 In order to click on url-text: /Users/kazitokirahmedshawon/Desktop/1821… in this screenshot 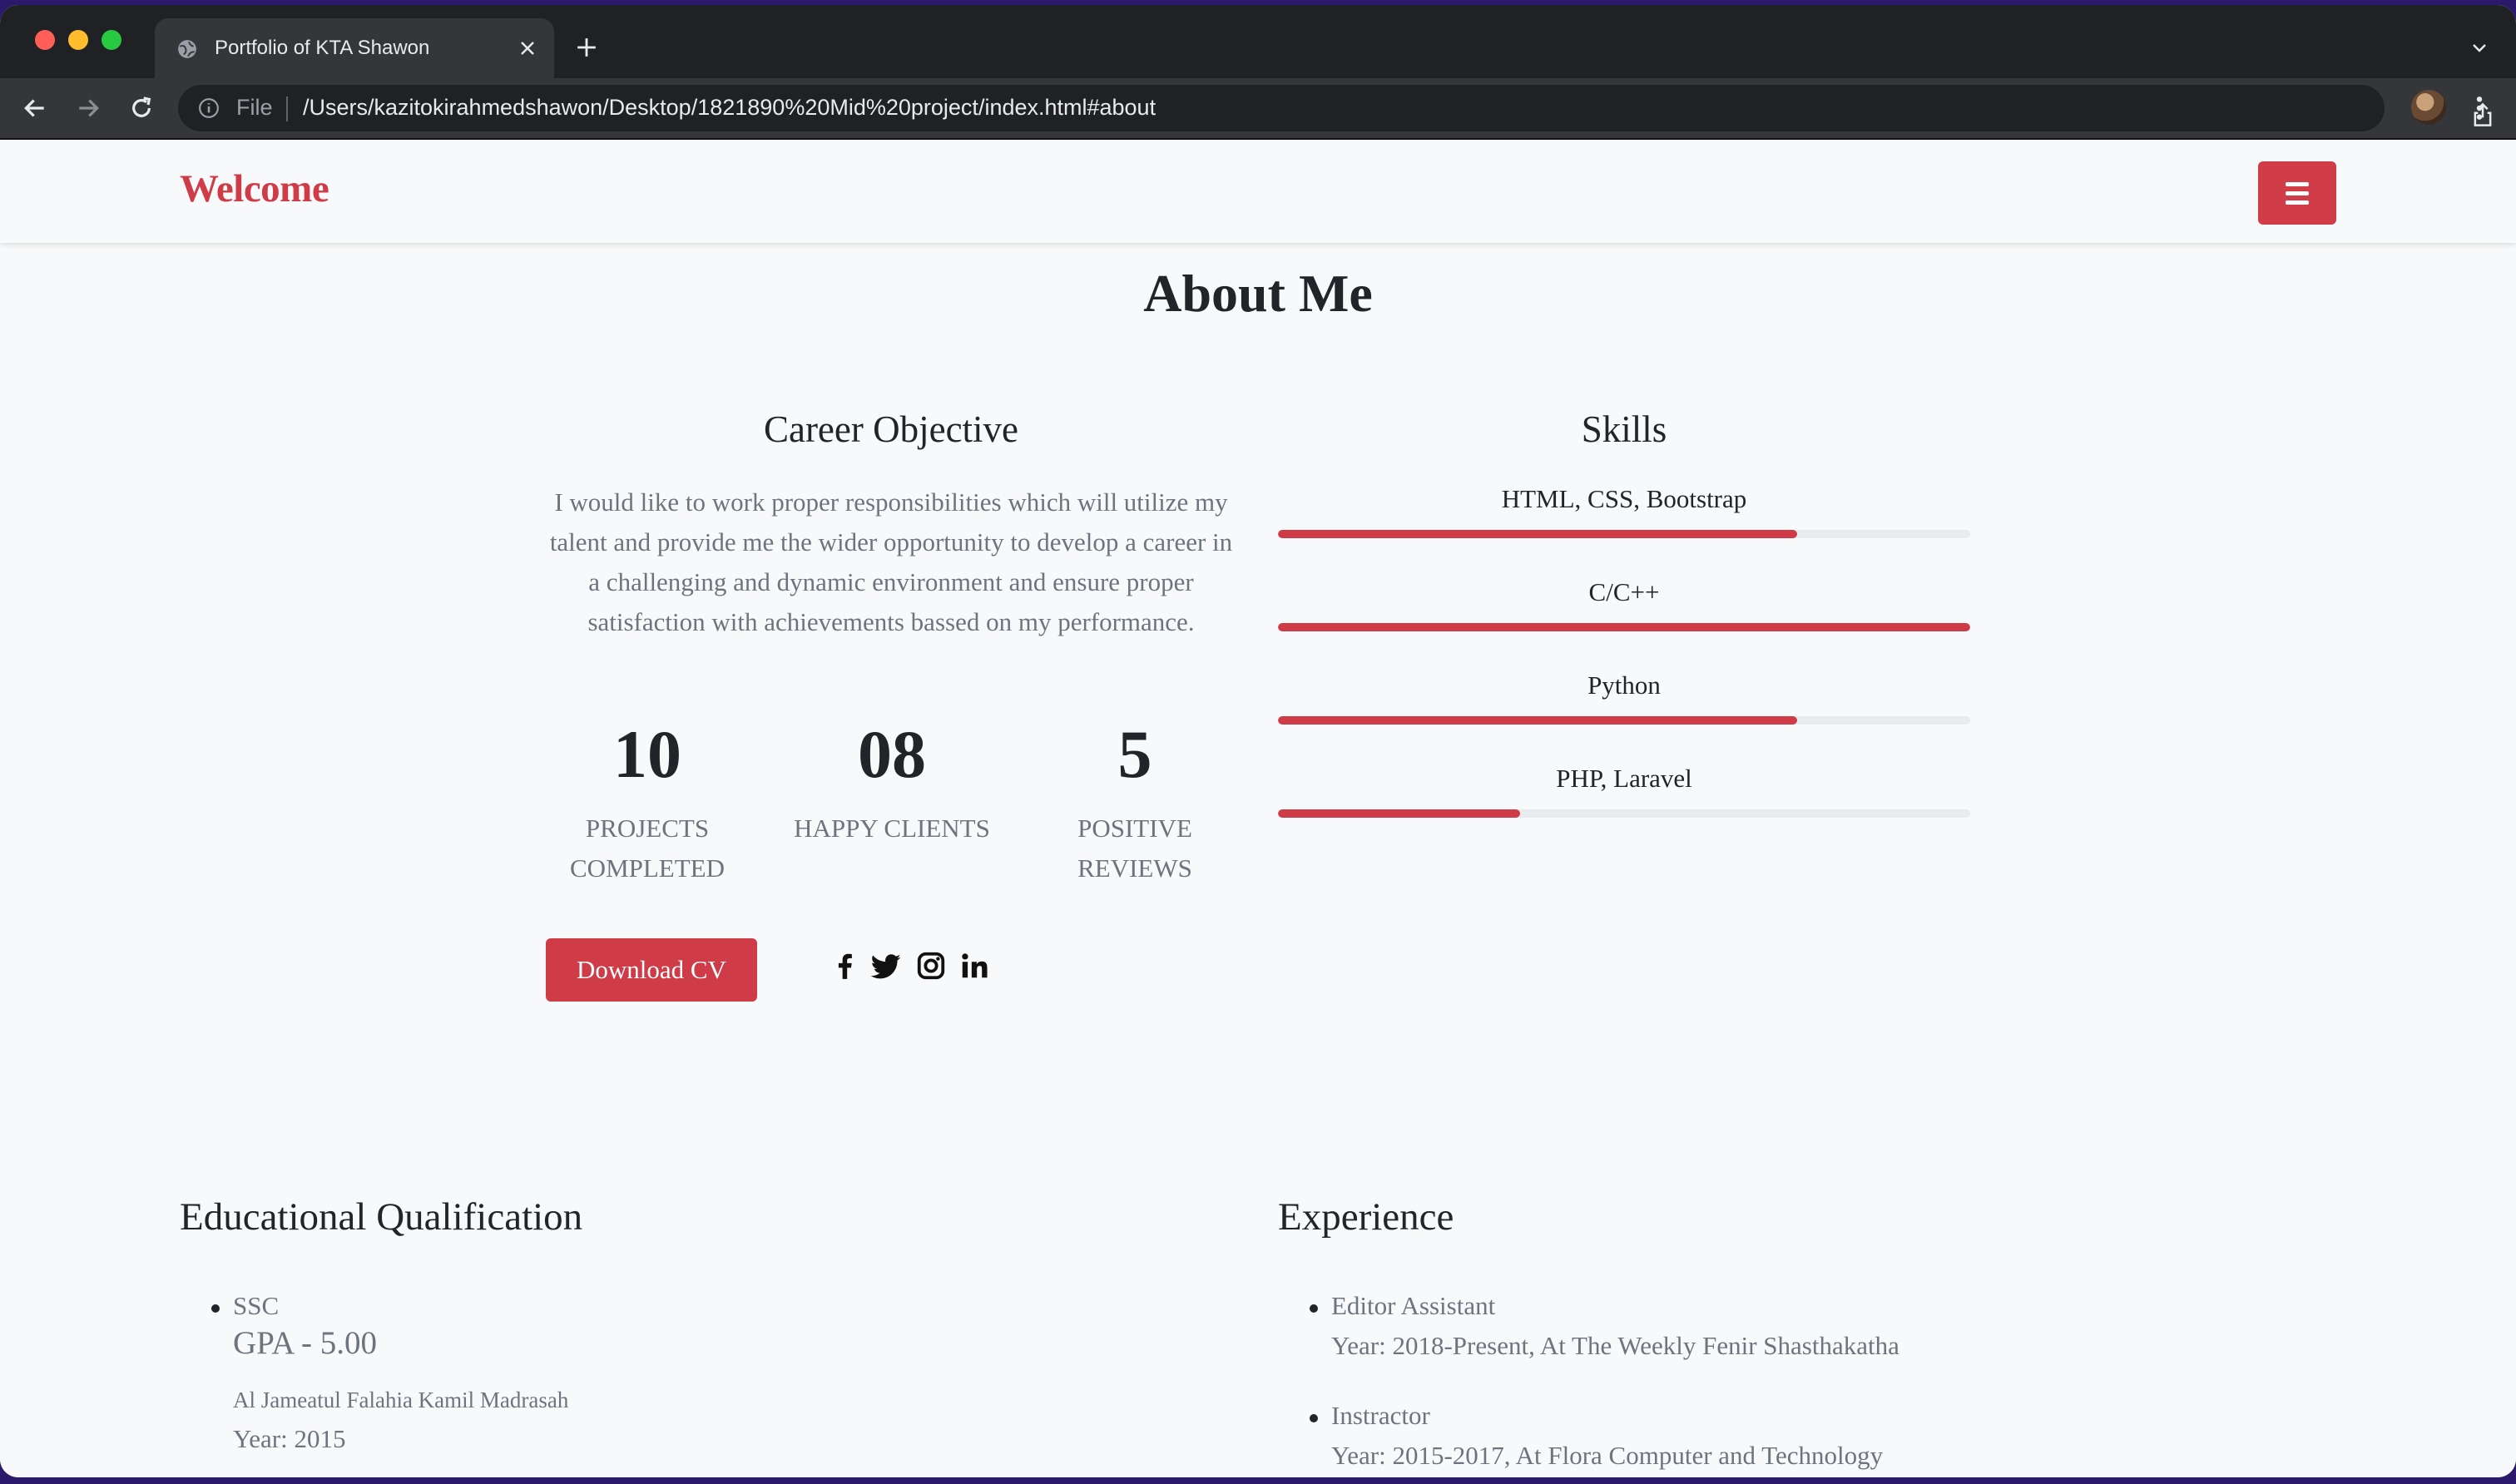, I will do `click(729, 108)`.